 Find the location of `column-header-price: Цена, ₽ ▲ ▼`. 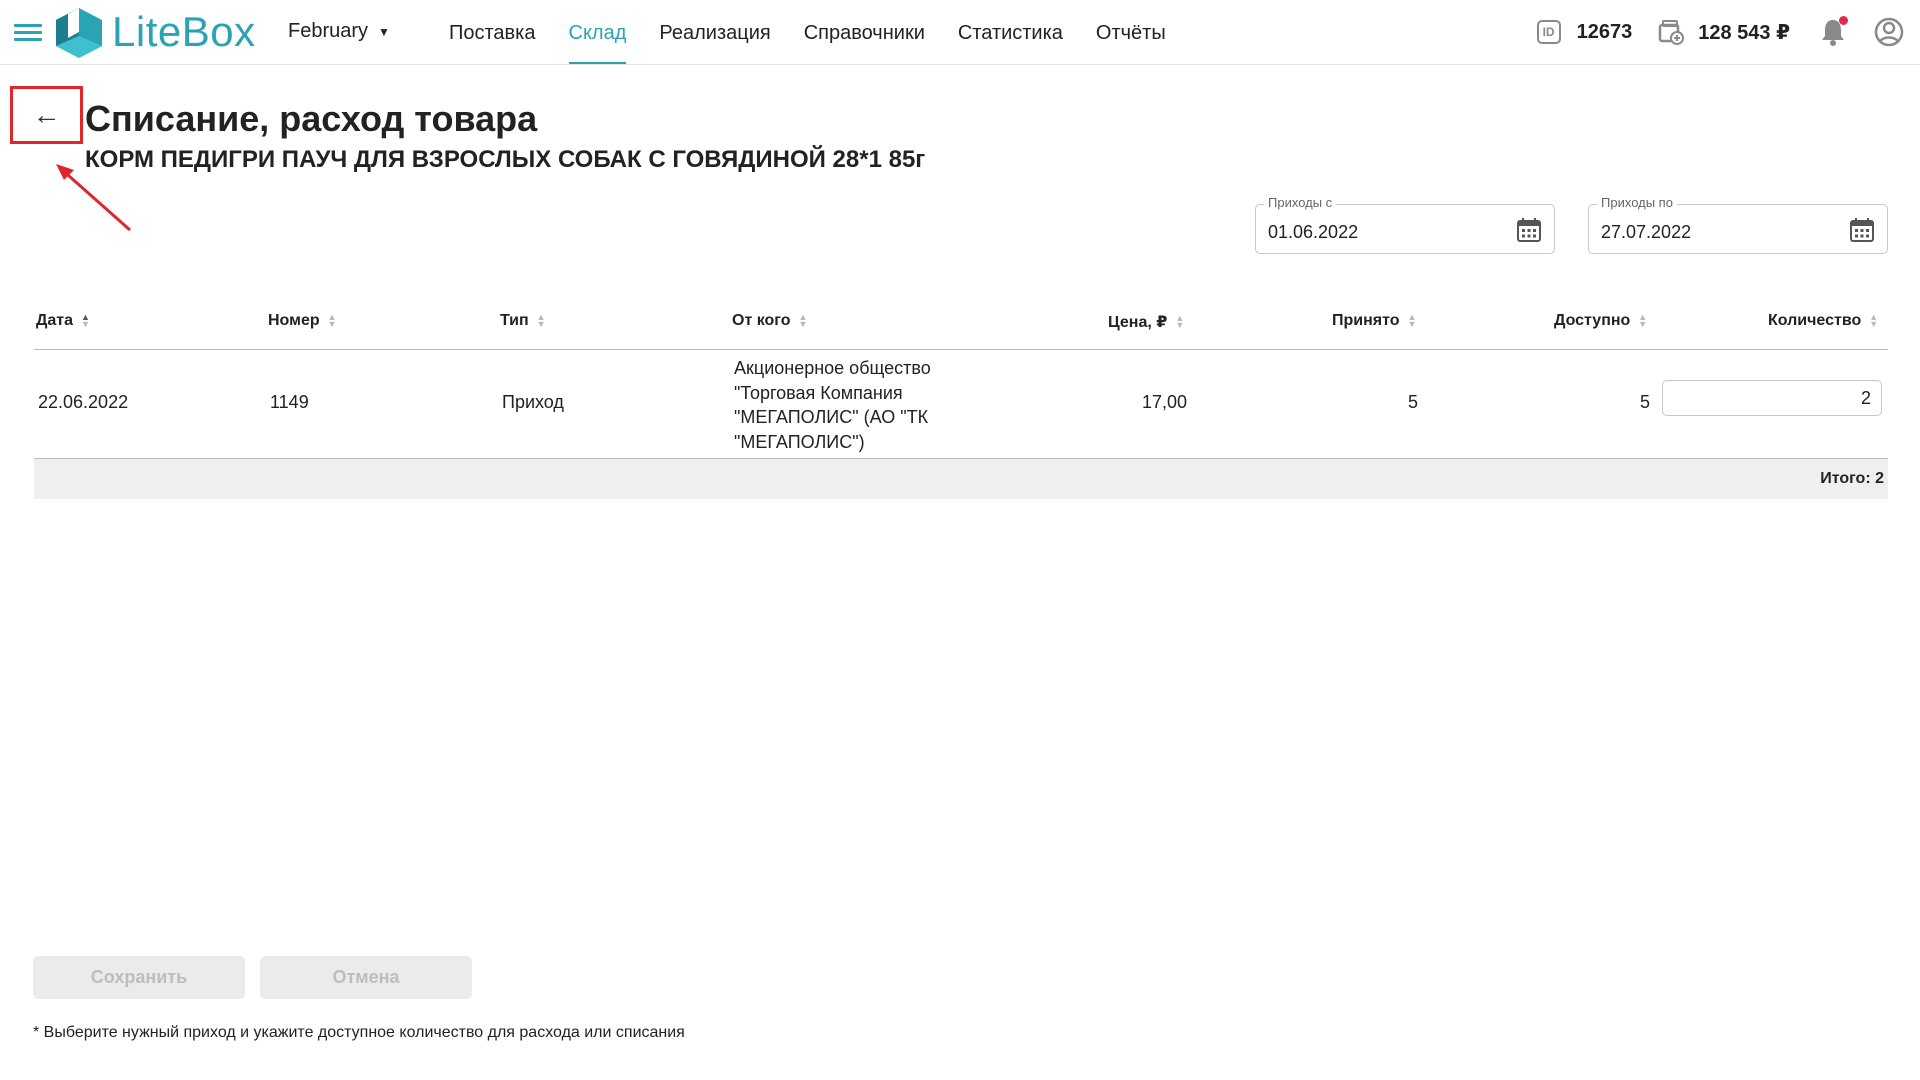

column-header-price: Цена, ₽ ▲ ▼ is located at coordinates (1146, 322).